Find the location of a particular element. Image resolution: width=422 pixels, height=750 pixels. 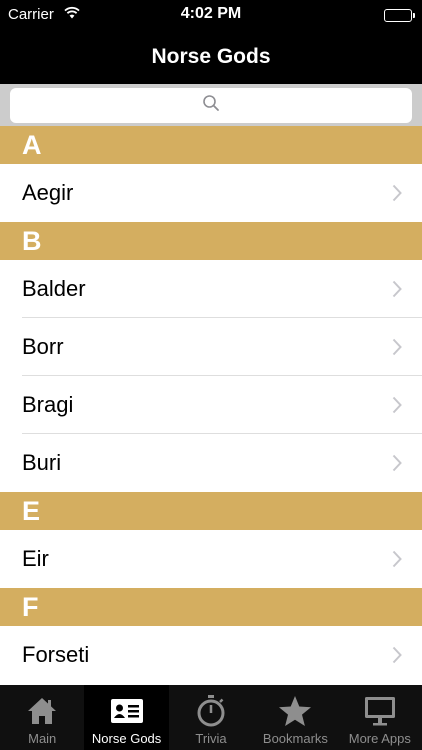

list-item-label: Eir is located at coordinates (35, 558).